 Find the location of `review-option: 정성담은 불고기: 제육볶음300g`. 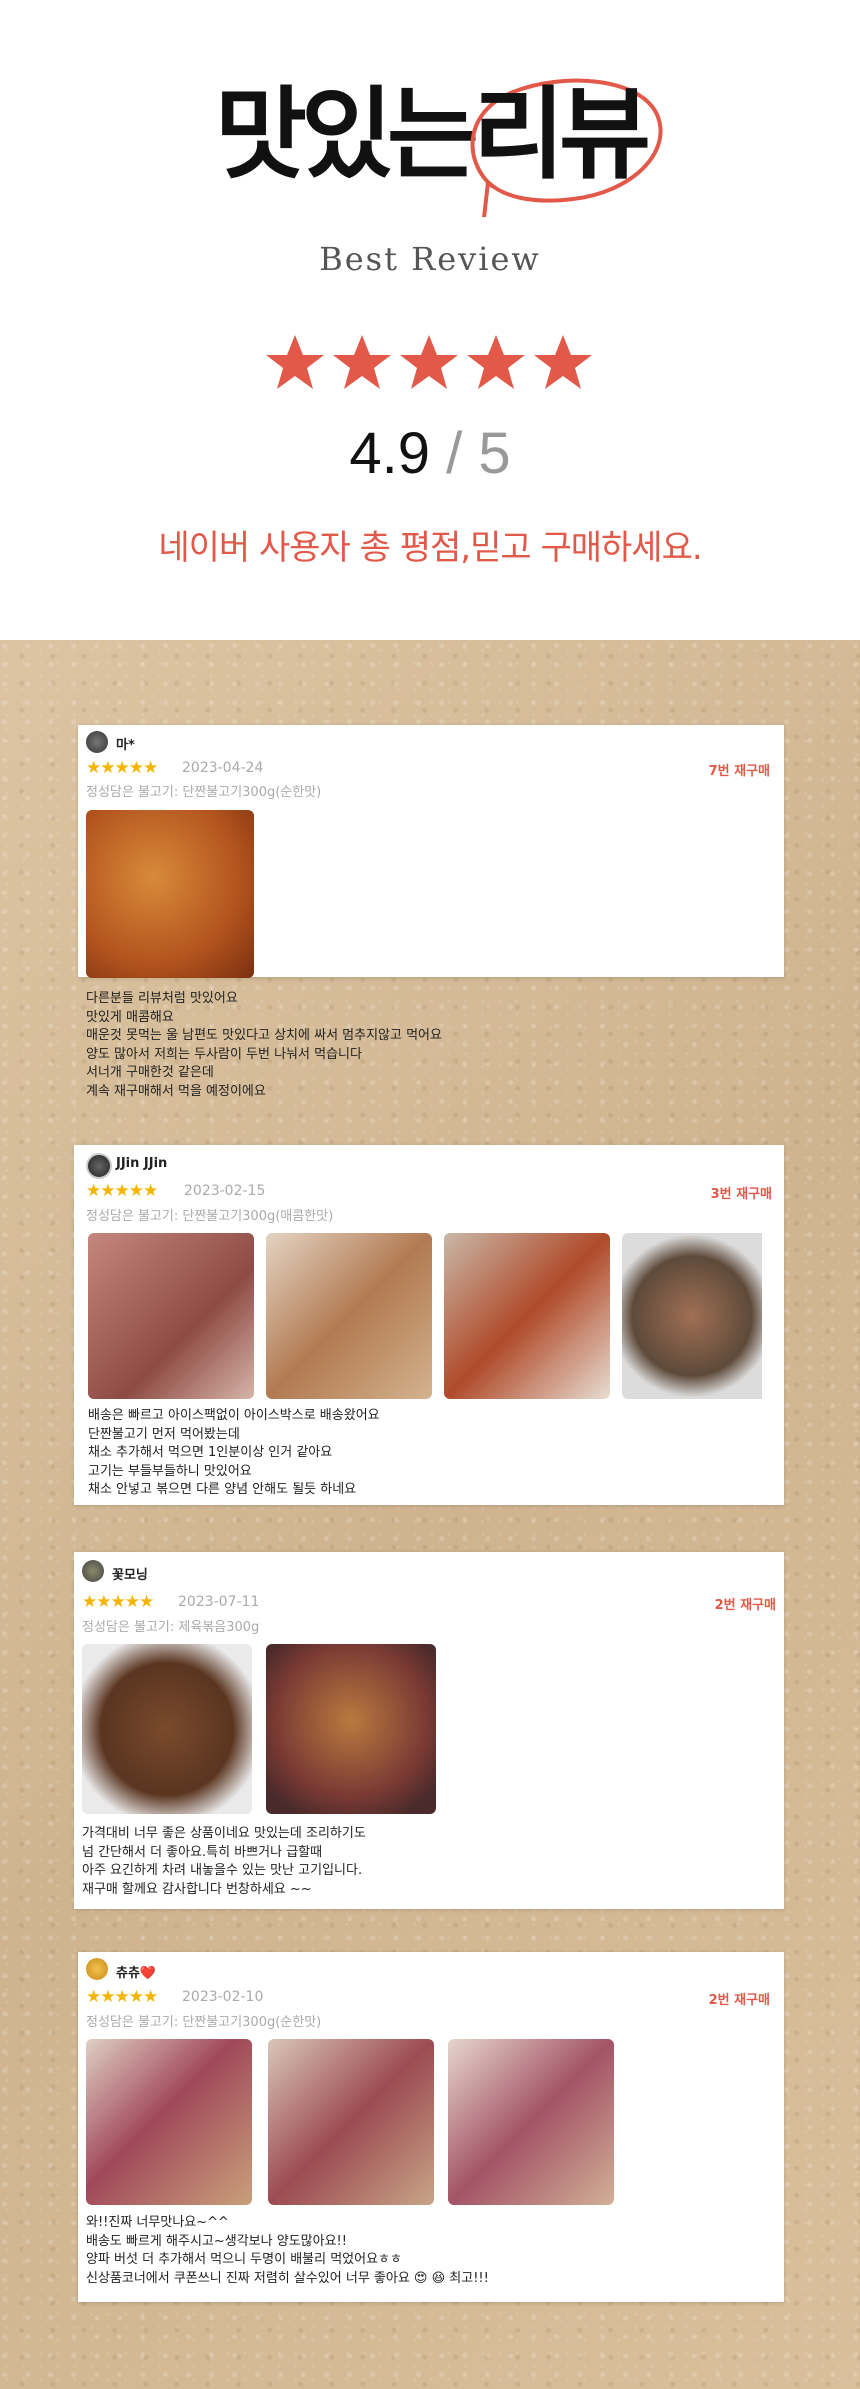

review-option: 정성담은 불고기: 제육볶음300g is located at coordinates (171, 1627).